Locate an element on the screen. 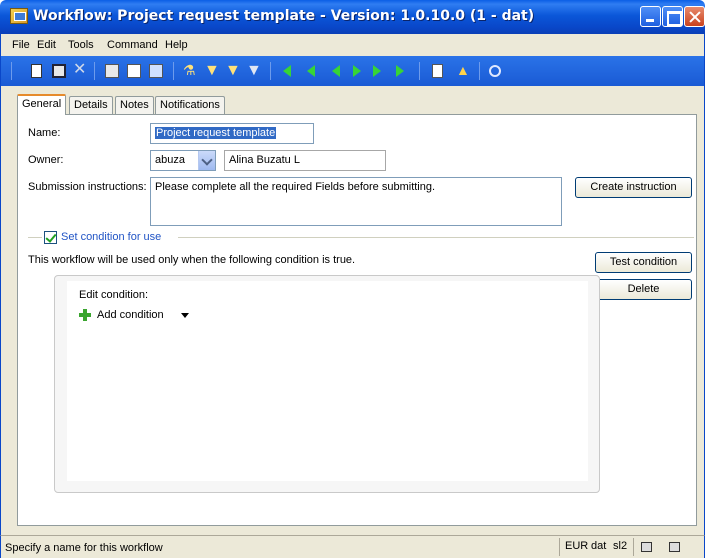  tab-notes: Notes is located at coordinates (134, 105).